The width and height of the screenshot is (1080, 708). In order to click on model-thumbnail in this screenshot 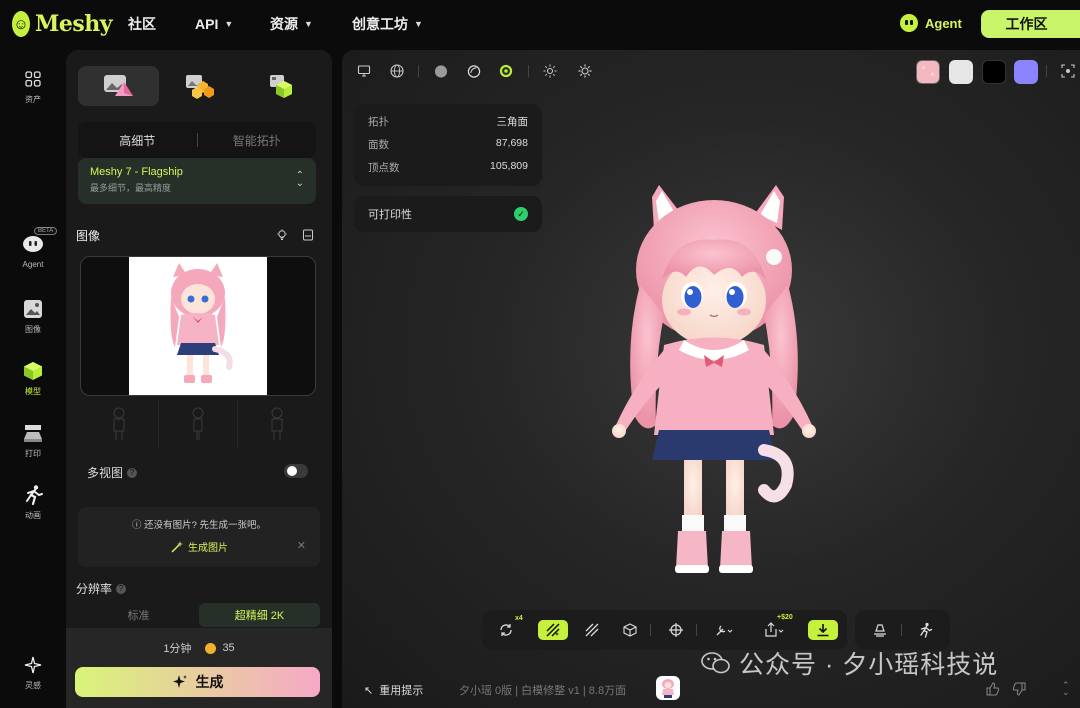, I will do `click(668, 688)`.